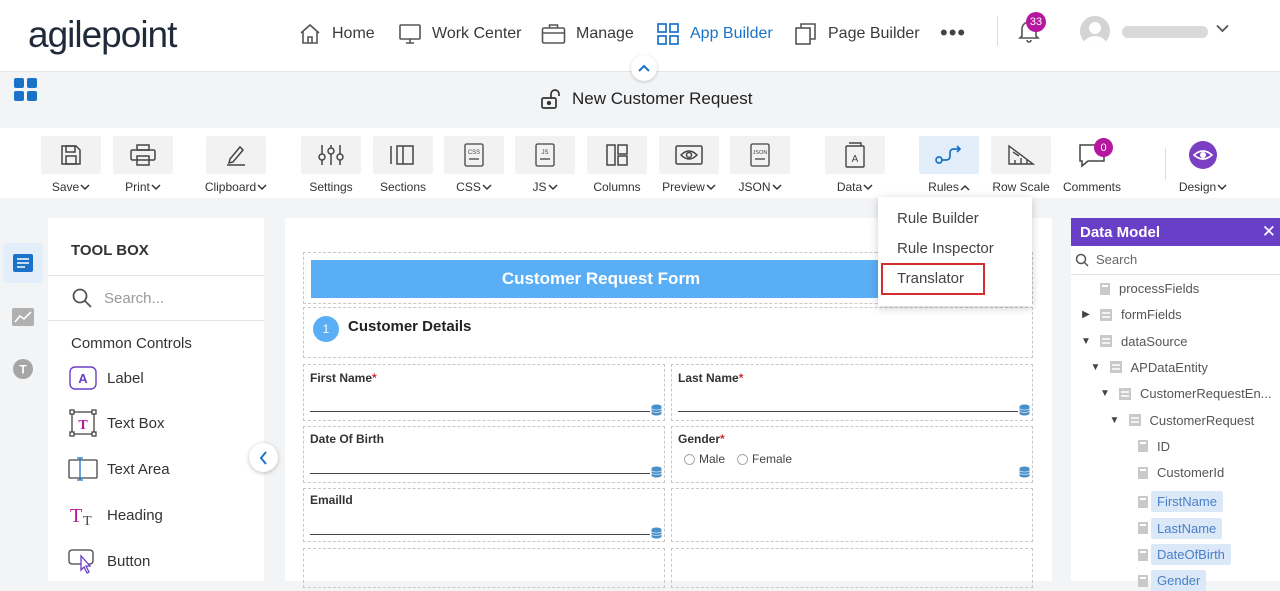 Image resolution: width=1280 pixels, height=591 pixels. I want to click on sections-button: Sections, so click(403, 166).